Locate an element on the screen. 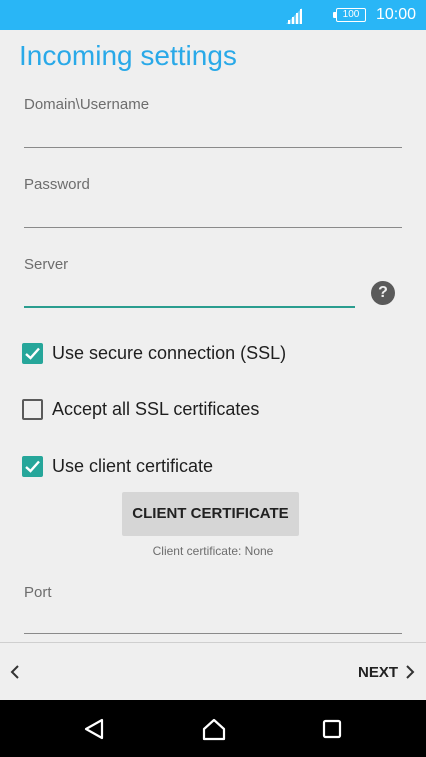 The height and width of the screenshot is (757, 426). client-cert-checkbox is located at coordinates (32, 466).